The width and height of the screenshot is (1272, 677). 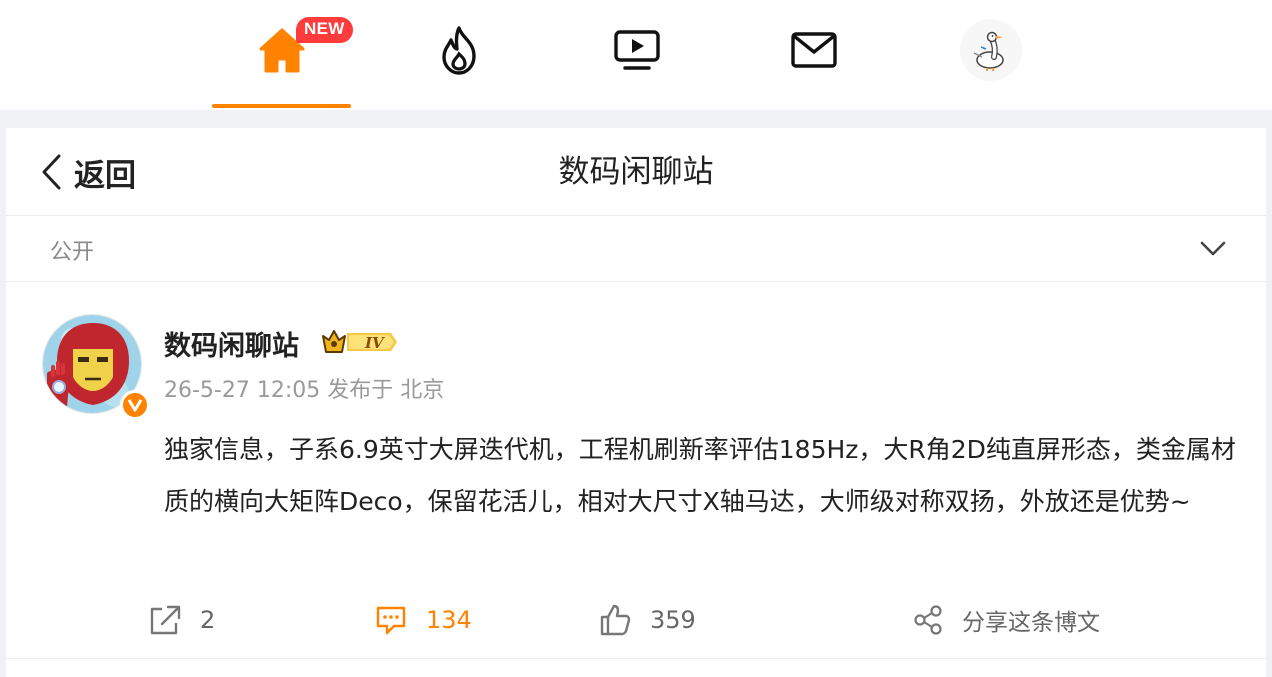 What do you see at coordinates (165, 620) in the screenshot?
I see `repost-icon` at bounding box center [165, 620].